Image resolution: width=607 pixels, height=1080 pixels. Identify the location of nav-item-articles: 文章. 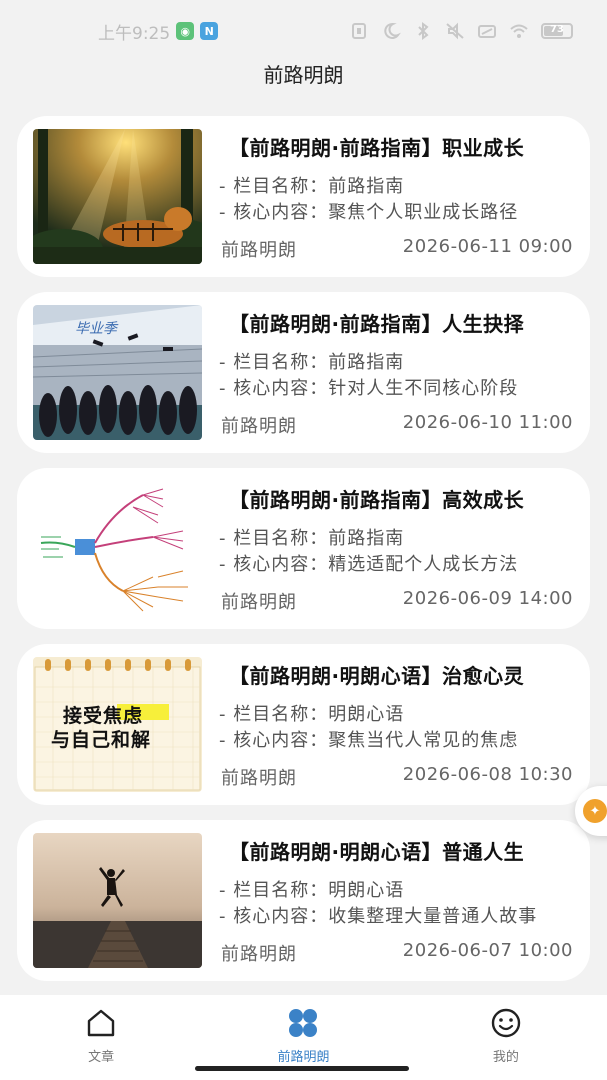
(101, 1037).